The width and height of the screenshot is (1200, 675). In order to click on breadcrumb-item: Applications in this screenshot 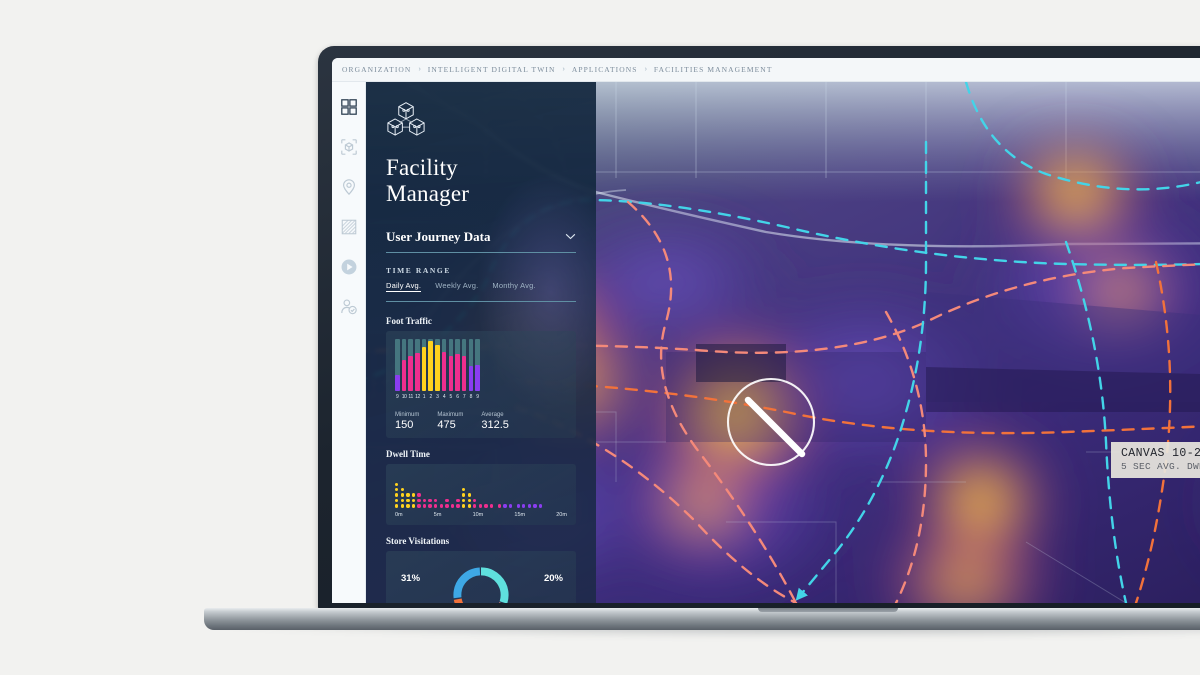, I will do `click(605, 69)`.